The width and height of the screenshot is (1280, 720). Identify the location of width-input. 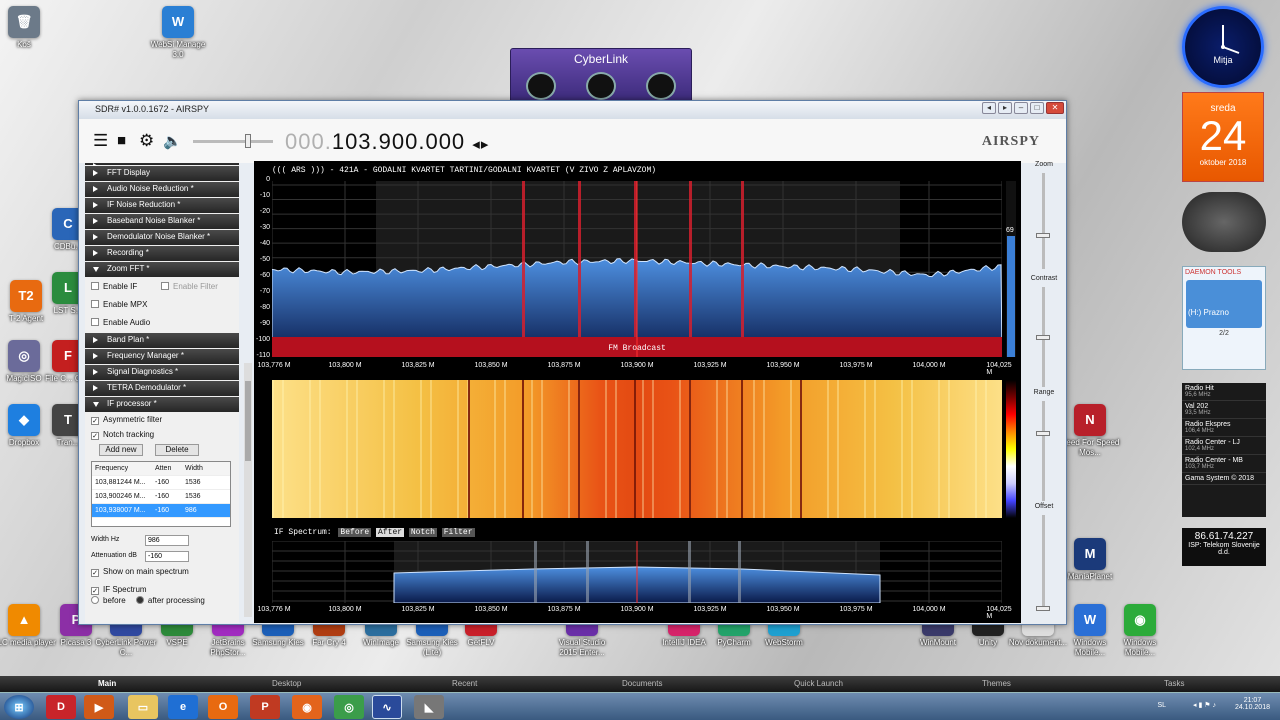
(167, 540).